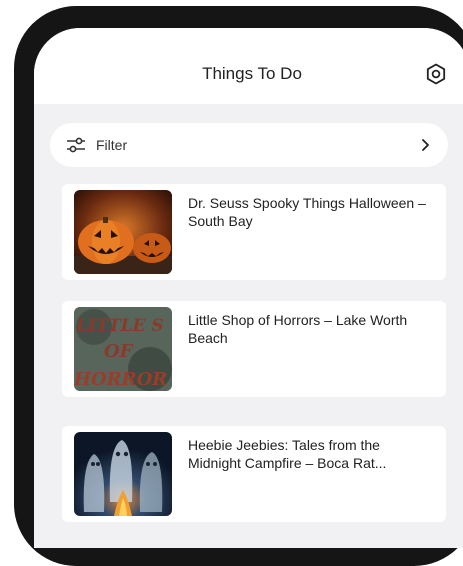 This screenshot has height=566, width=463. What do you see at coordinates (249, 145) in the screenshot?
I see `filter-button: Filter` at bounding box center [249, 145].